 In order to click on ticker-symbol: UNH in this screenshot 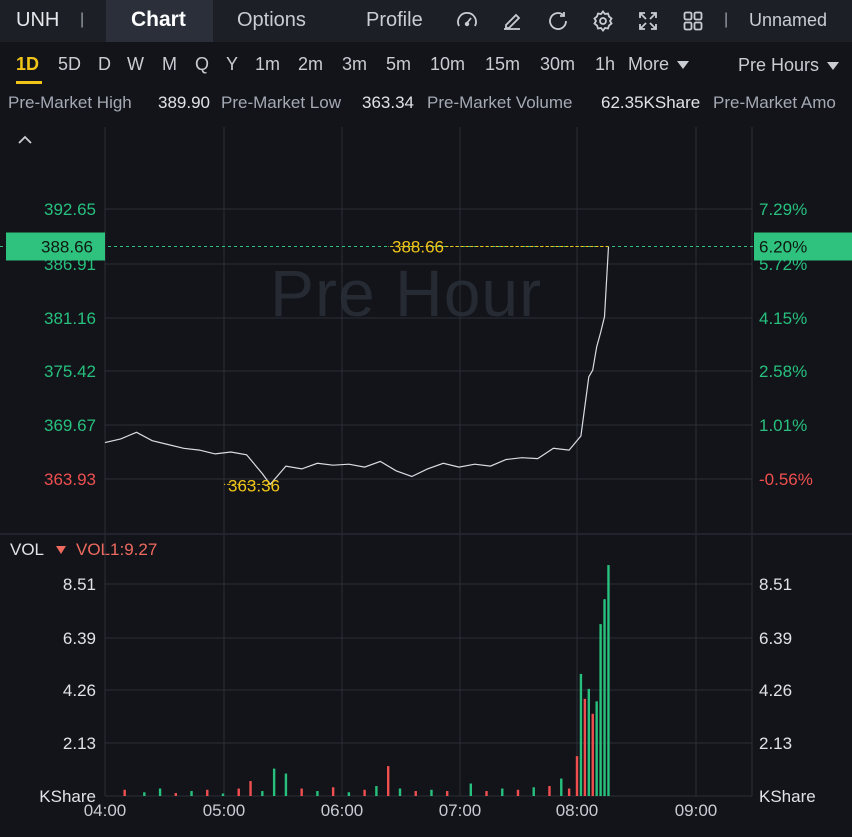, I will do `click(37, 20)`.